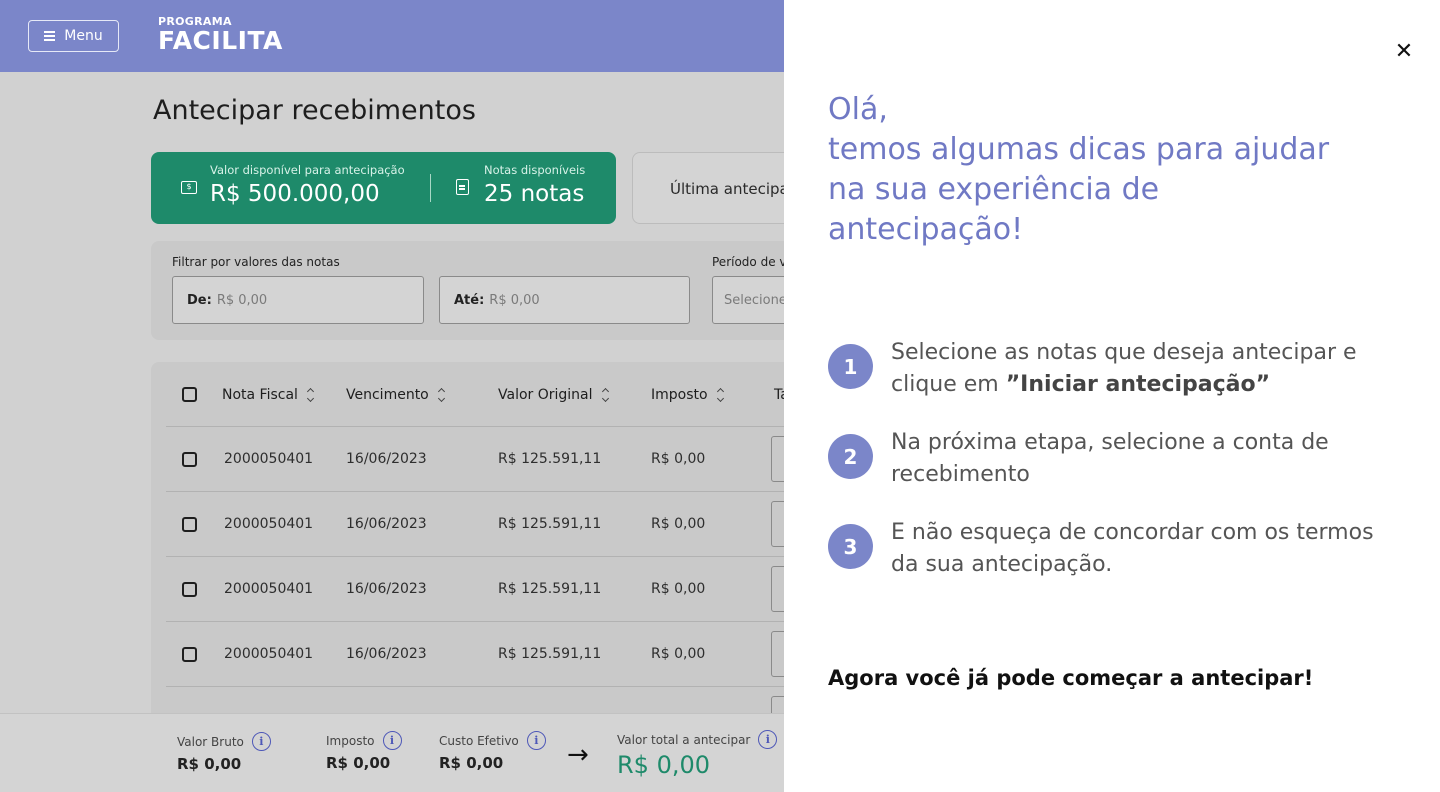 The height and width of the screenshot is (792, 1440). Describe the element at coordinates (850, 546) in the screenshot. I see `step-number: 3` at that location.